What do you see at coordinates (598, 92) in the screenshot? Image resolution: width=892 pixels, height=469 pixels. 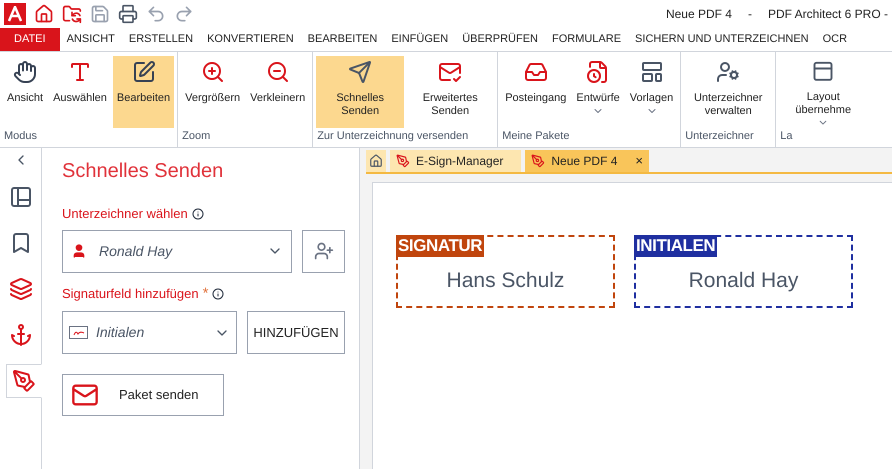 I see `ribbon-button: Entwürfe` at bounding box center [598, 92].